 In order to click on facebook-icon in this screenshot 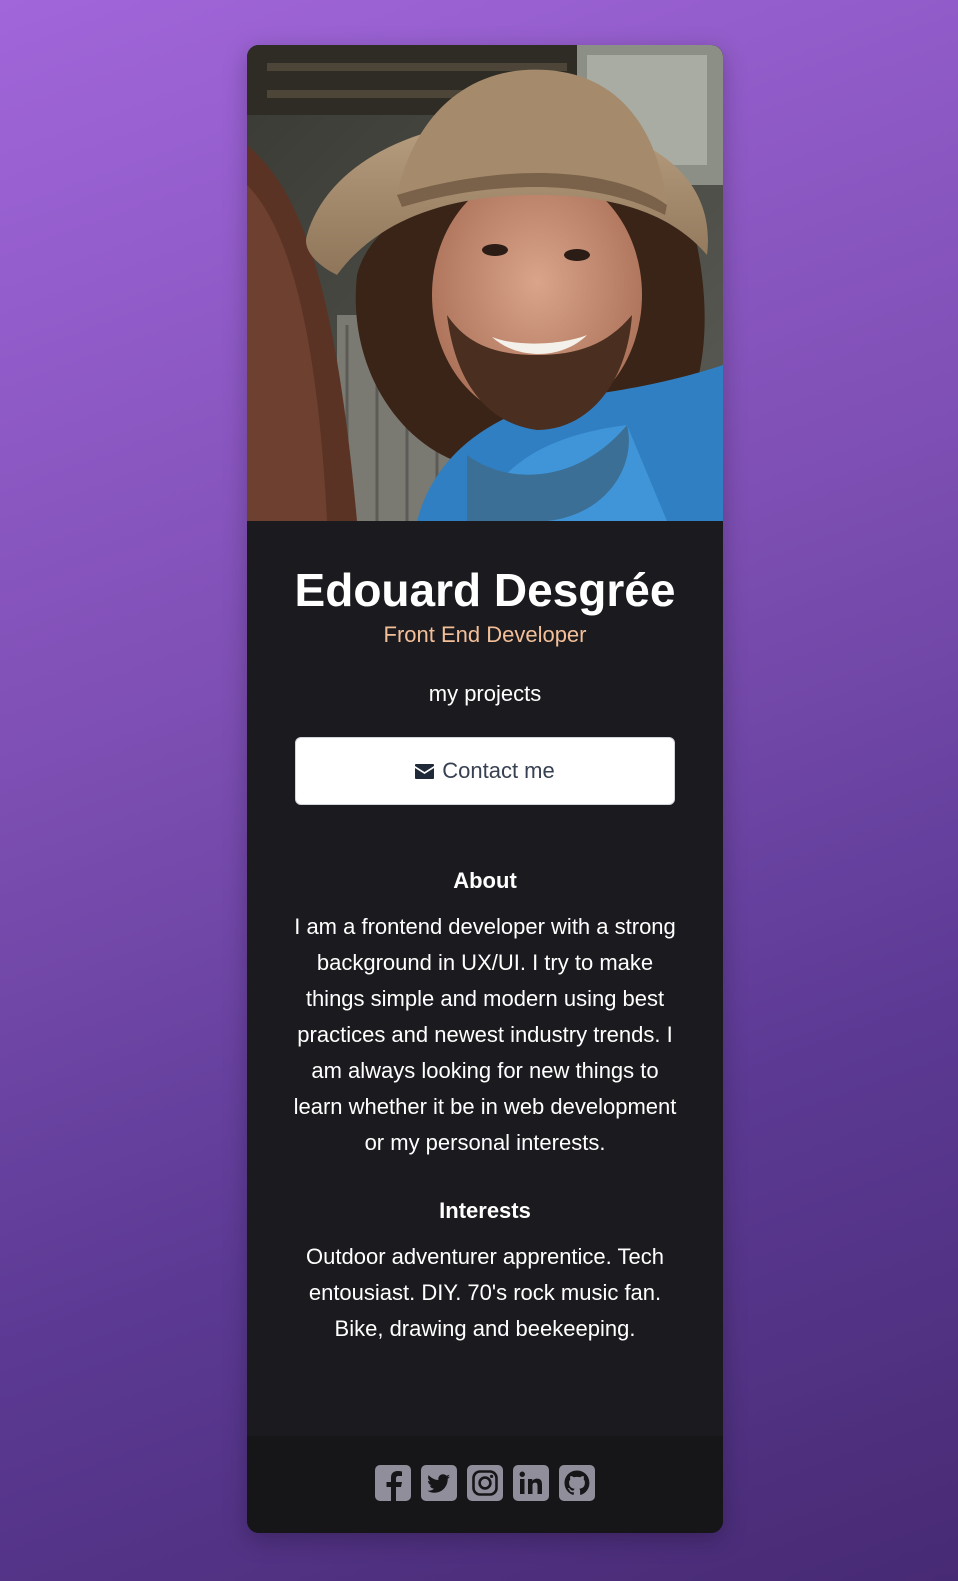, I will do `click(393, 1483)`.